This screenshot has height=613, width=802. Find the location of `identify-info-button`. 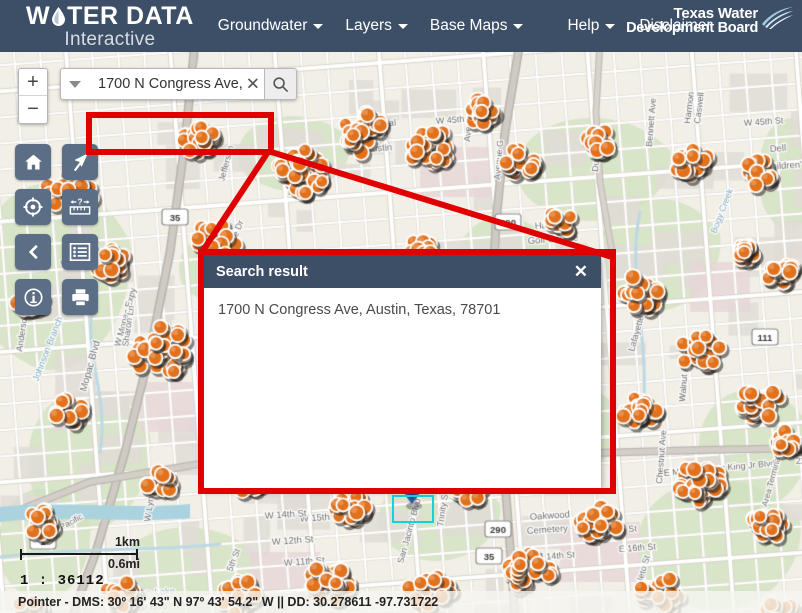

identify-info-button is located at coordinates (33, 297).